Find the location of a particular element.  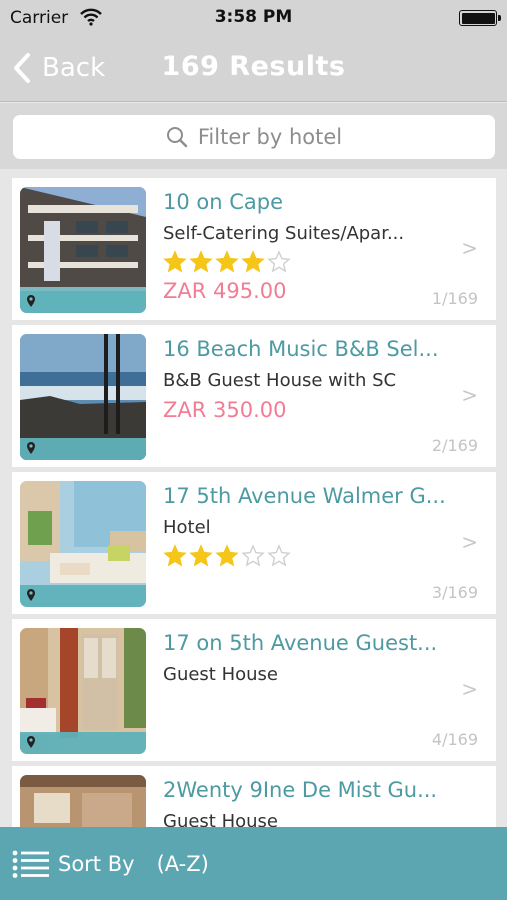

search-input: Filter by hotel is located at coordinates (254, 137).